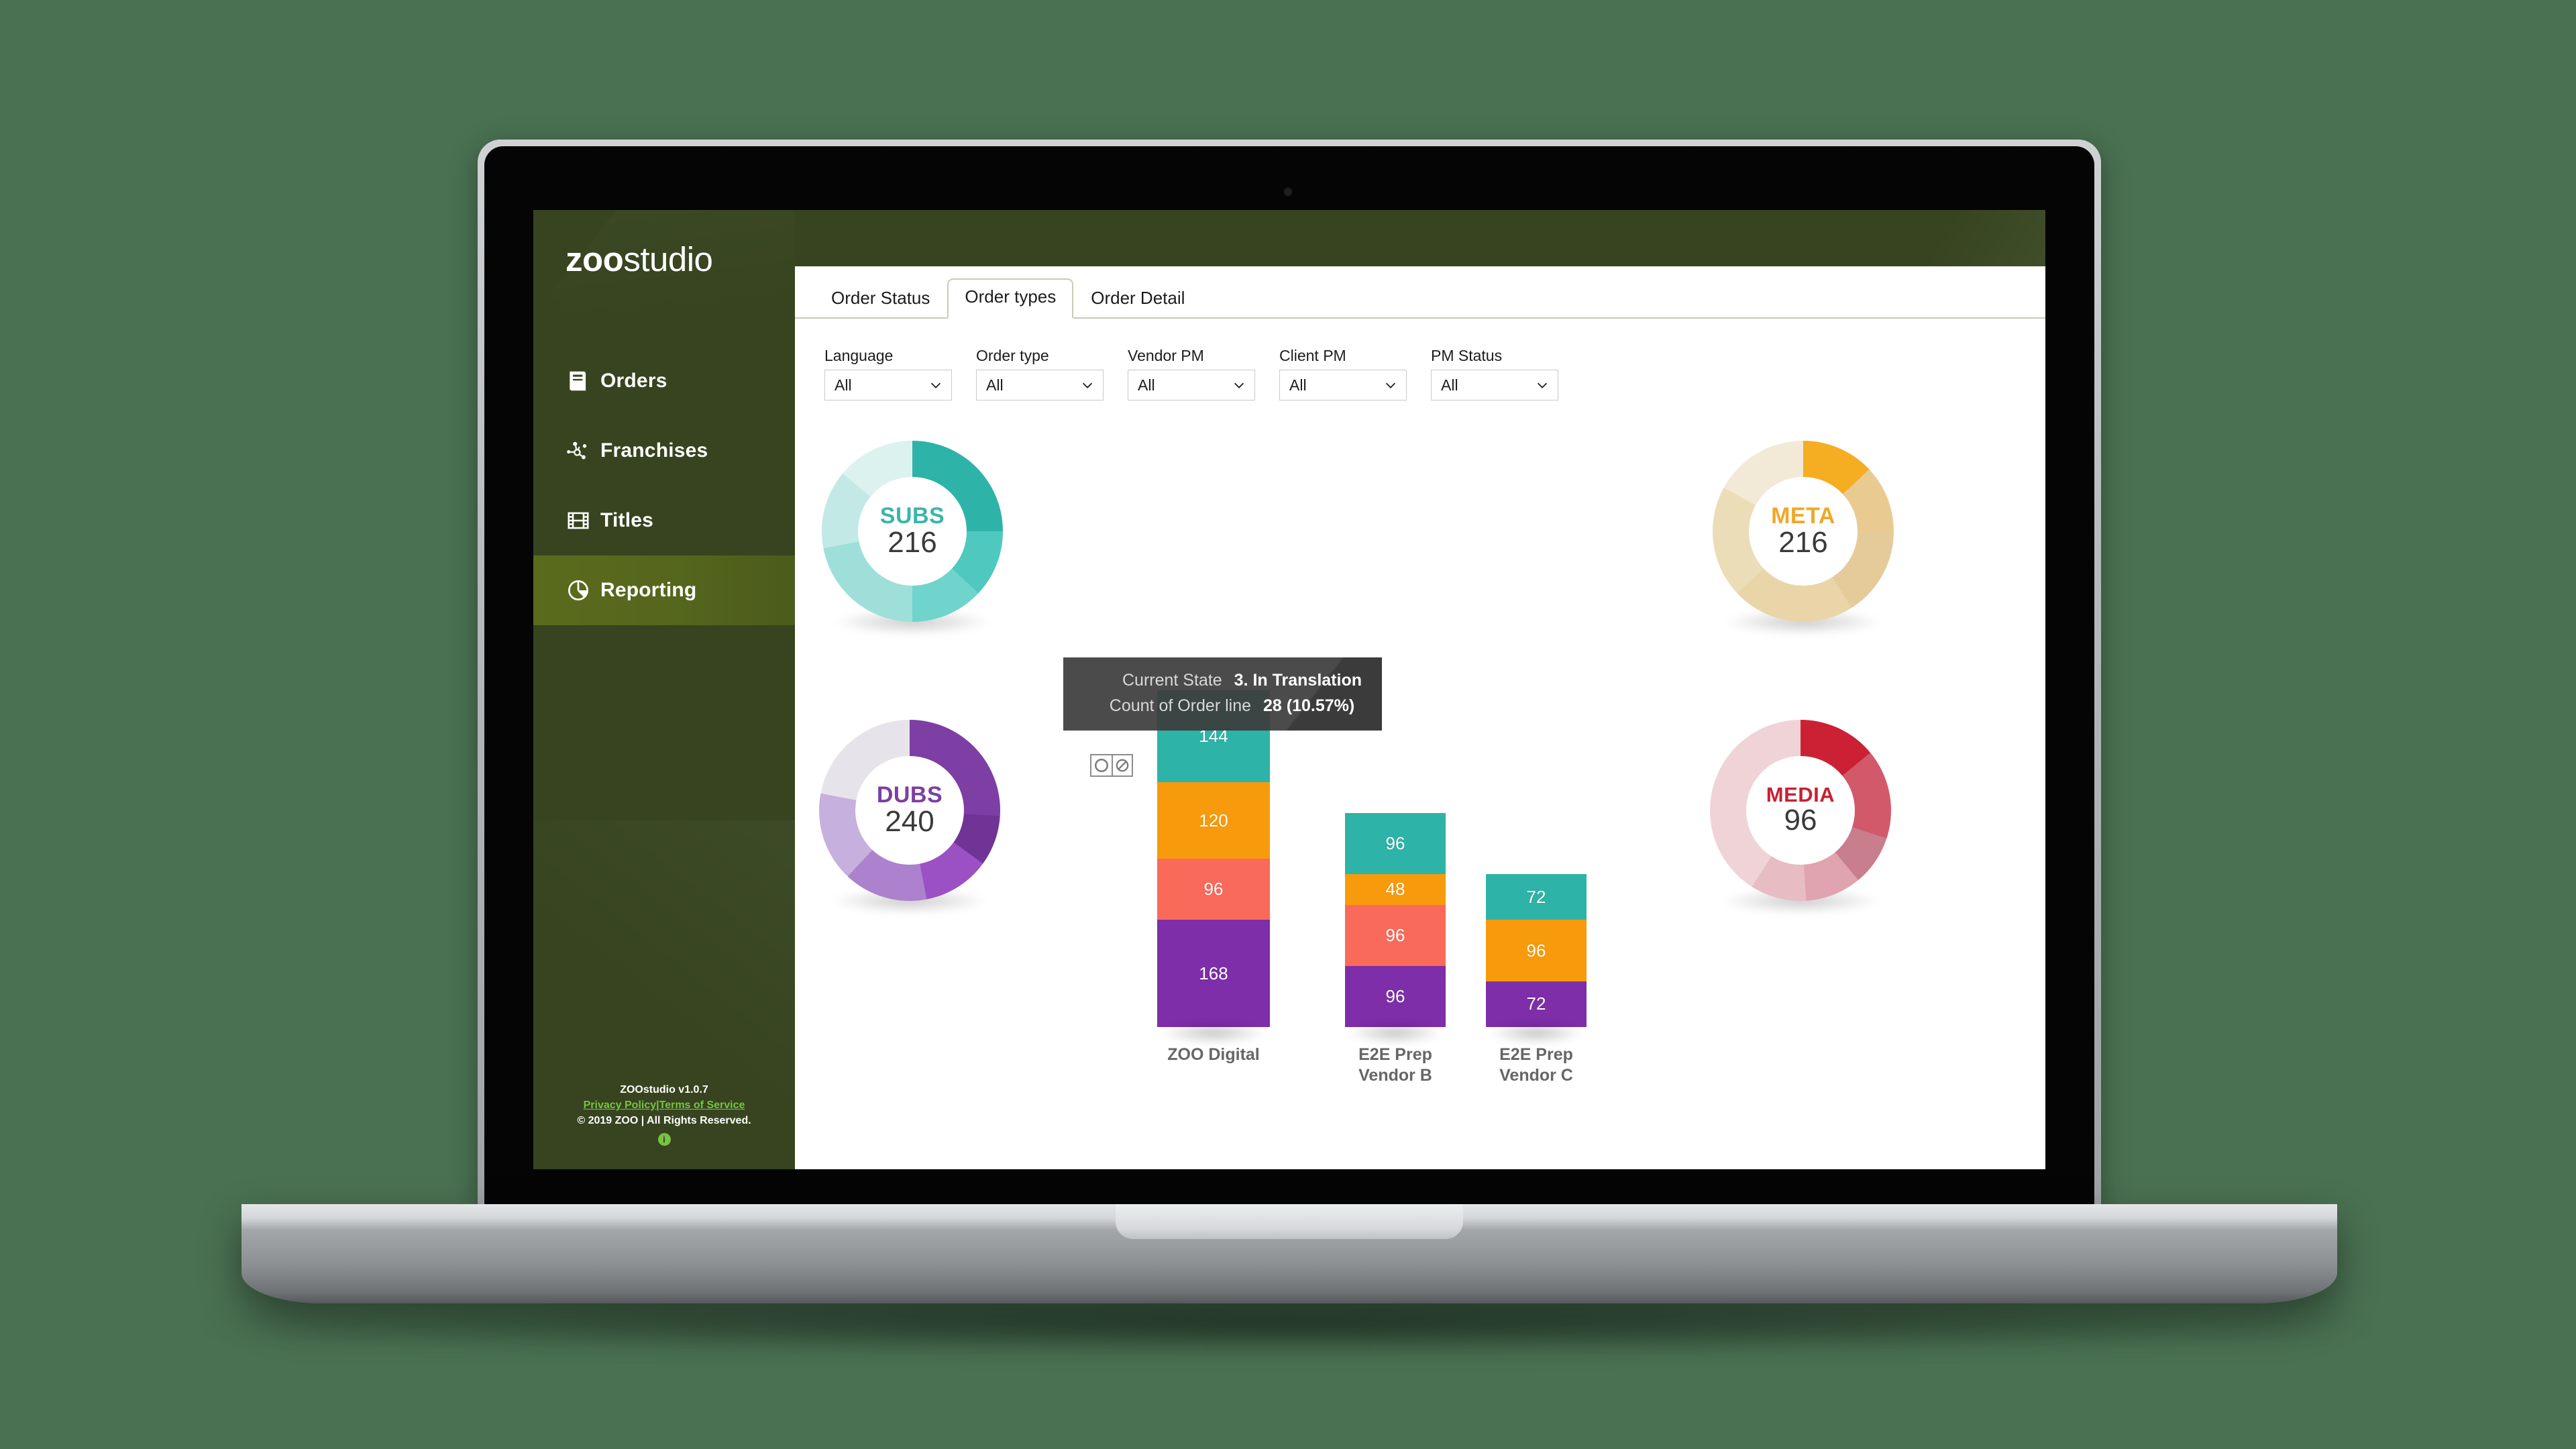 This screenshot has width=2576, height=1449. What do you see at coordinates (1289, 1221) in the screenshot?
I see `laptop-base-lip` at bounding box center [1289, 1221].